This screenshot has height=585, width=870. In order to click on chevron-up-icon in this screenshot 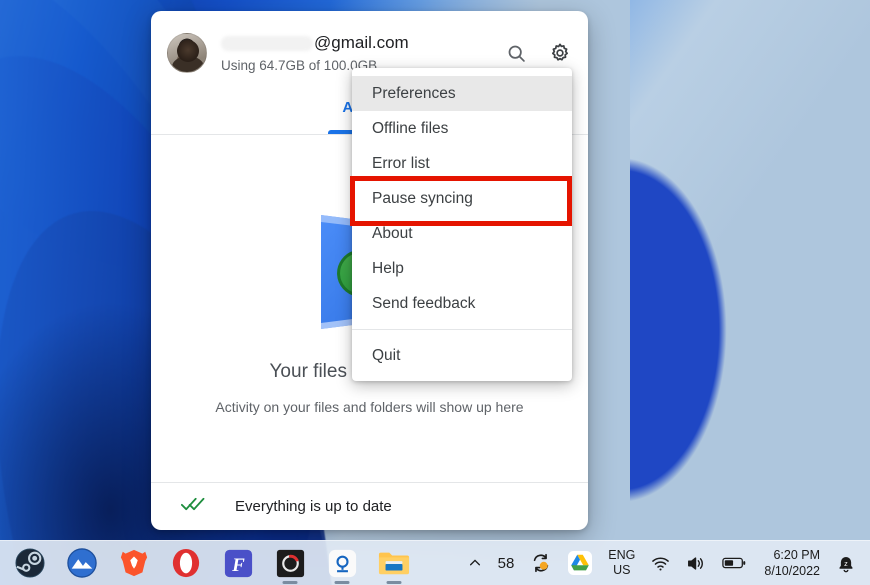, I will do `click(475, 563)`.